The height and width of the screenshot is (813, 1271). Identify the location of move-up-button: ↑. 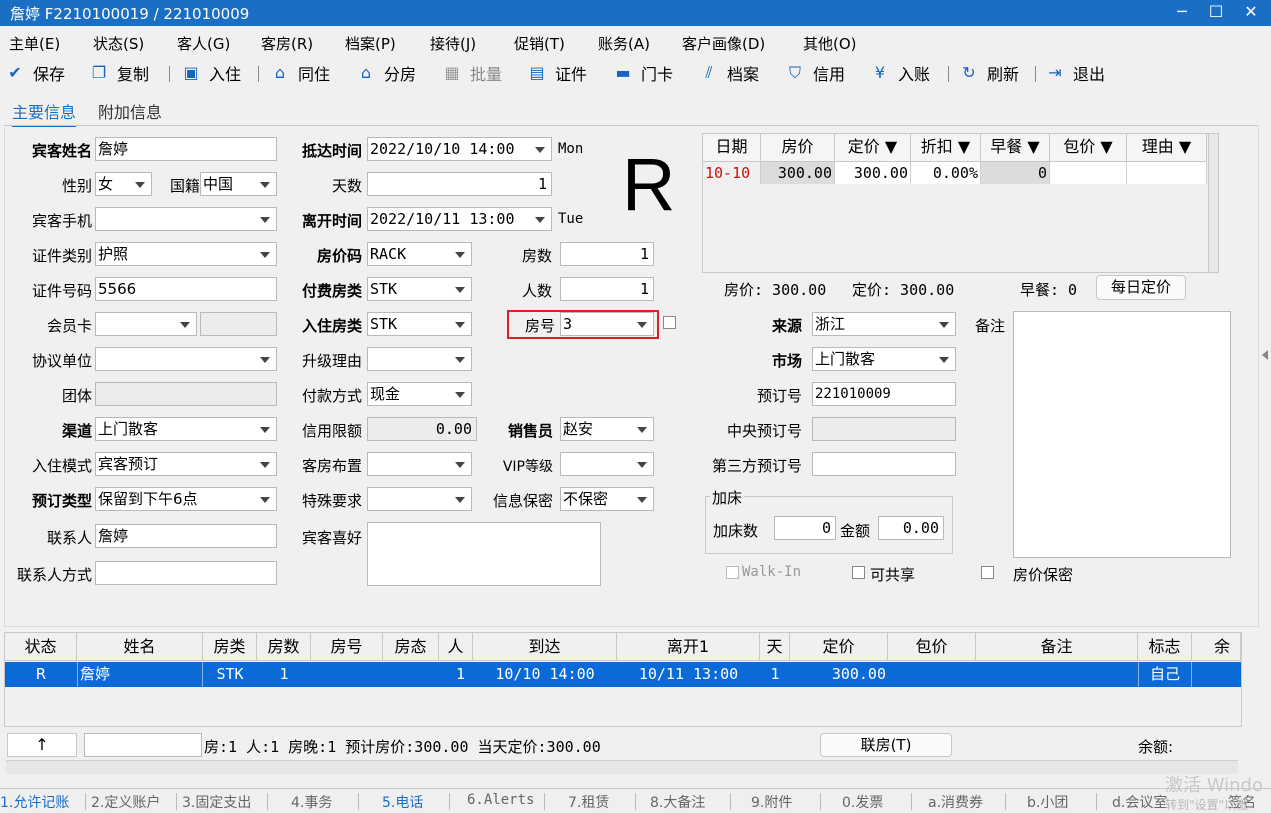
(42, 745).